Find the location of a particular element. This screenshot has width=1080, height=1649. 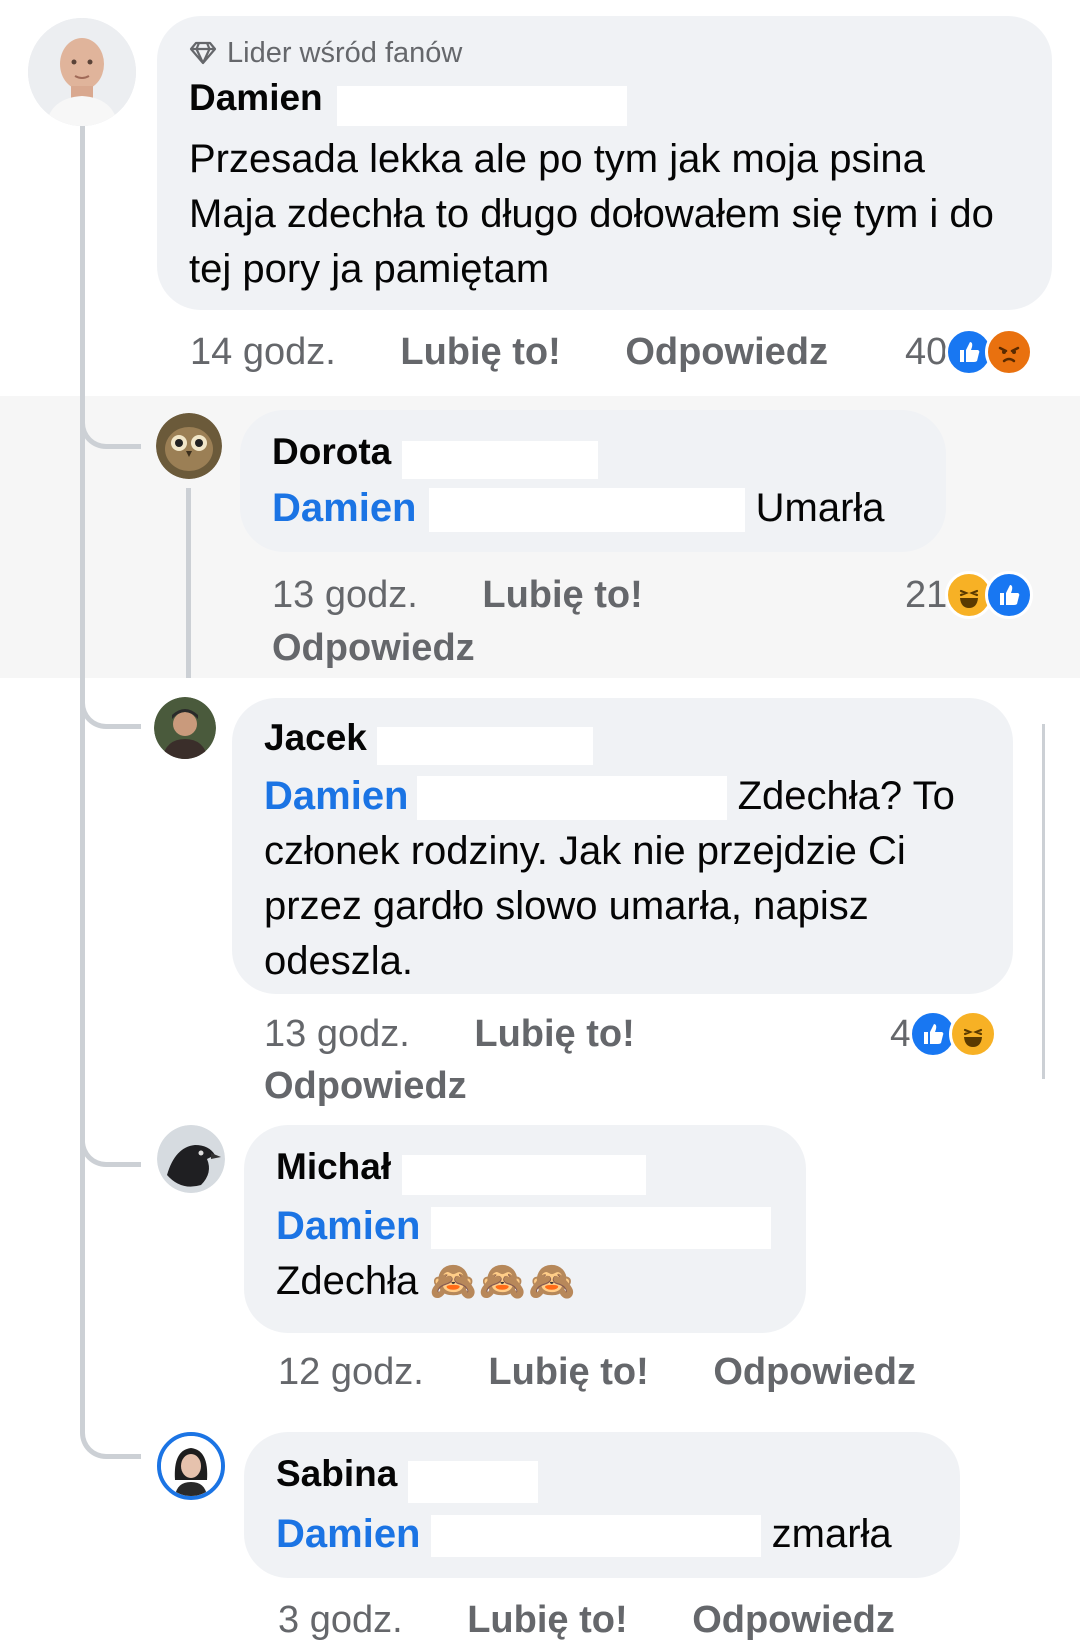

reply-author: Michał is located at coordinates (333, 1167).